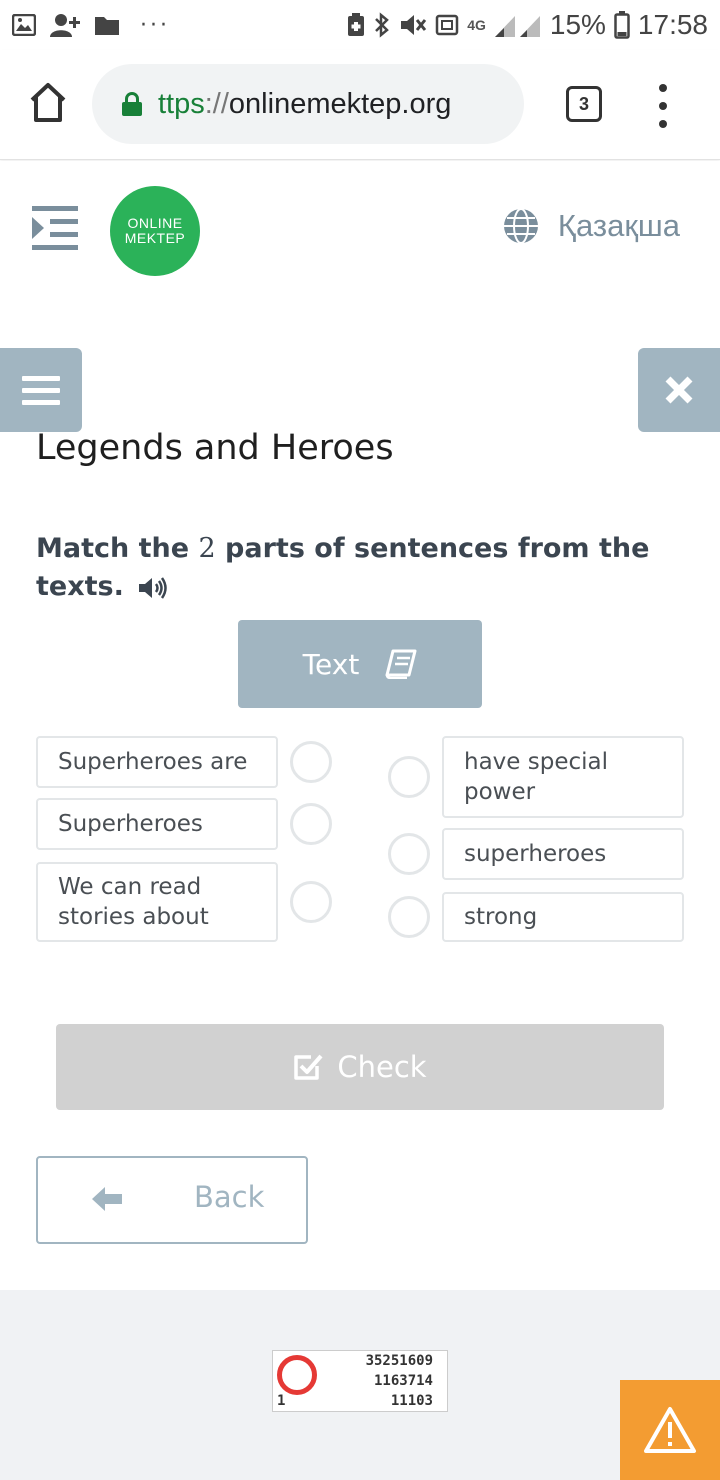  I want to click on mute-icon, so click(414, 25).